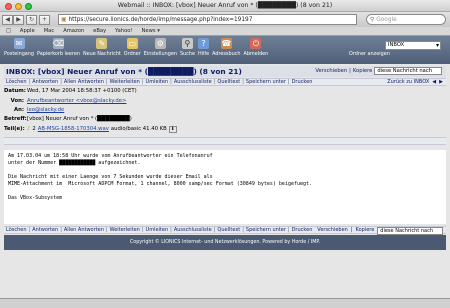 The image size is (450, 308). Describe the element at coordinates (123, 31) in the screenshot. I see `bookmark-yahoo: Yahoo!` at that location.